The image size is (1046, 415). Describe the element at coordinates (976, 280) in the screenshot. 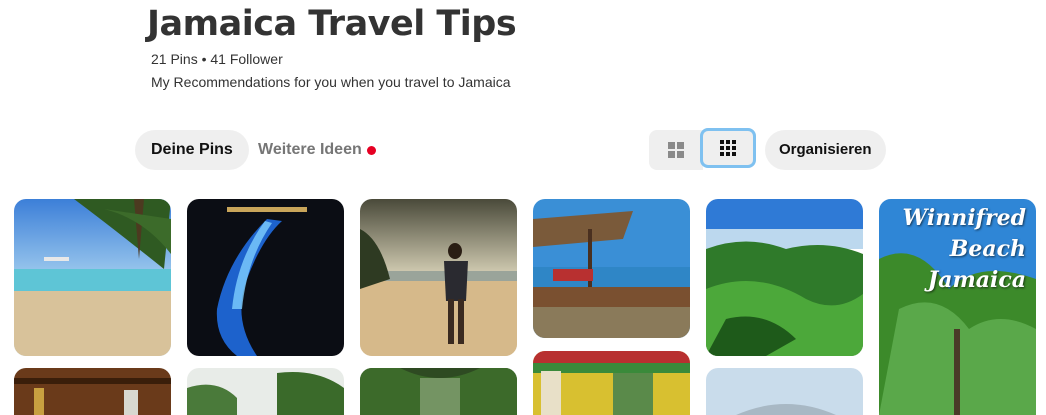

I see `pin-overlay-text: Jamaica` at that location.